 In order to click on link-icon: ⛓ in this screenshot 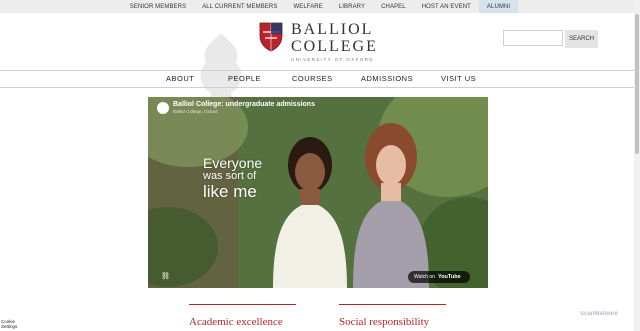, I will do `click(165, 276)`.